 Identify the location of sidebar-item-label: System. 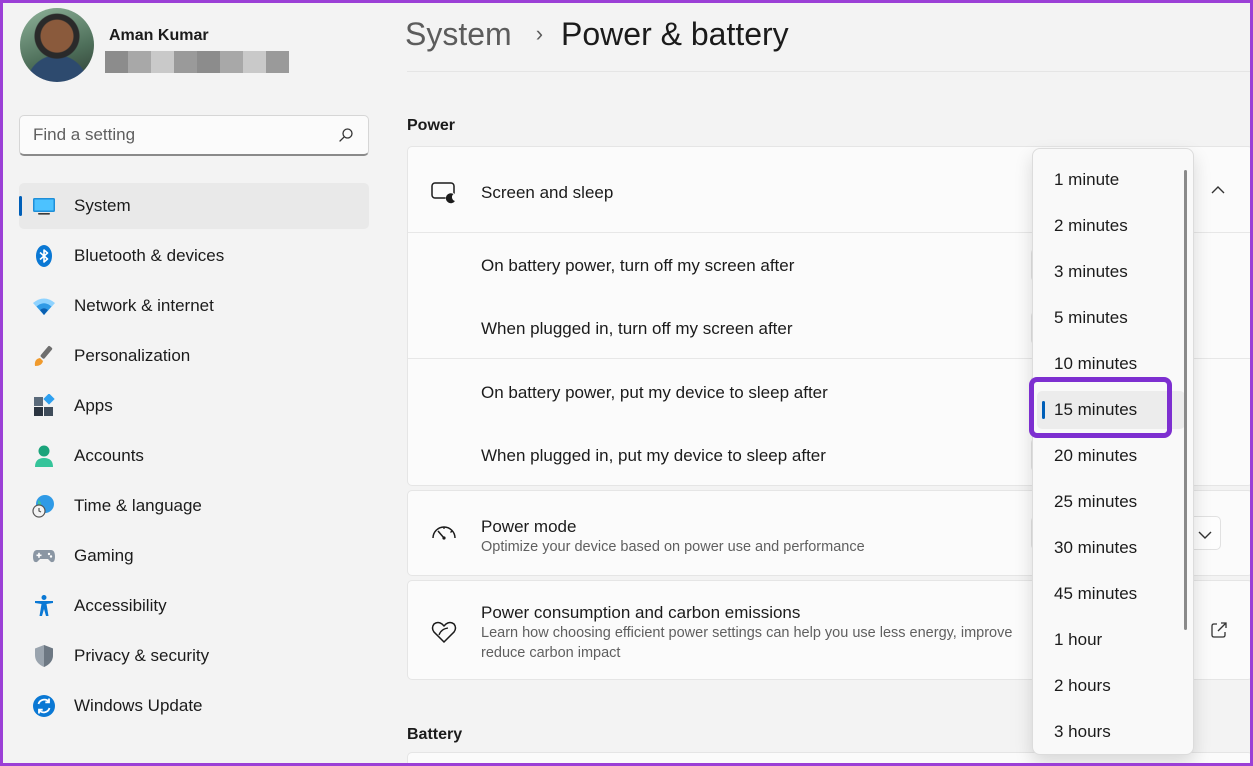
(102, 205).